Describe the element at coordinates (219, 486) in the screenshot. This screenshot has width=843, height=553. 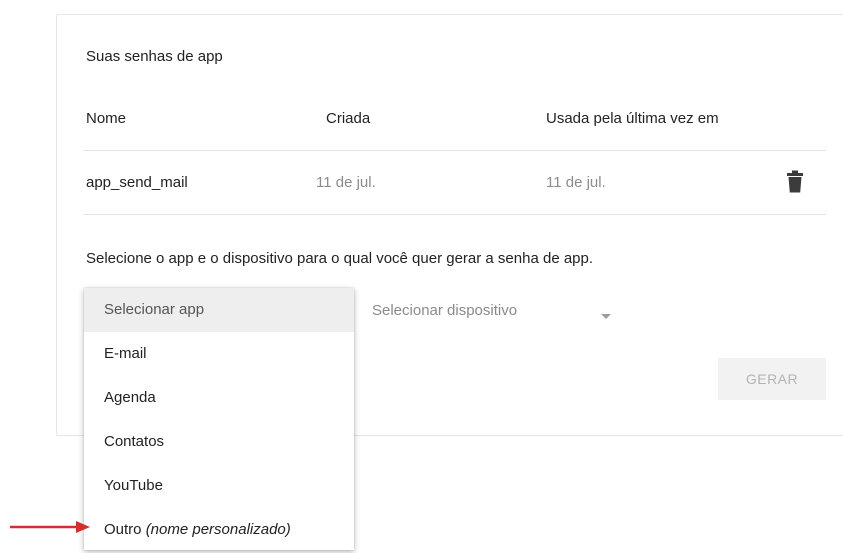
I see `dropdown-item-youtube: YouTube` at that location.